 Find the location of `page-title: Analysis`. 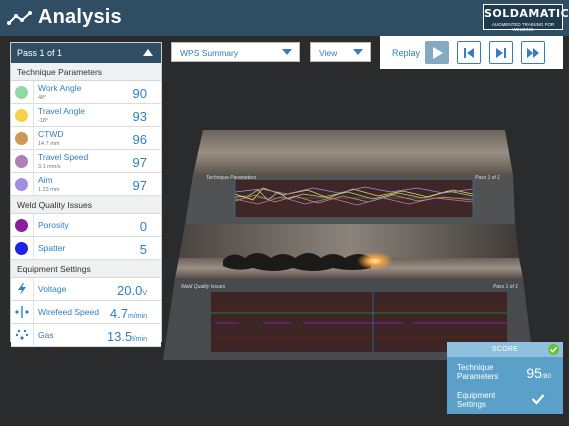

page-title: Analysis is located at coordinates (80, 17).